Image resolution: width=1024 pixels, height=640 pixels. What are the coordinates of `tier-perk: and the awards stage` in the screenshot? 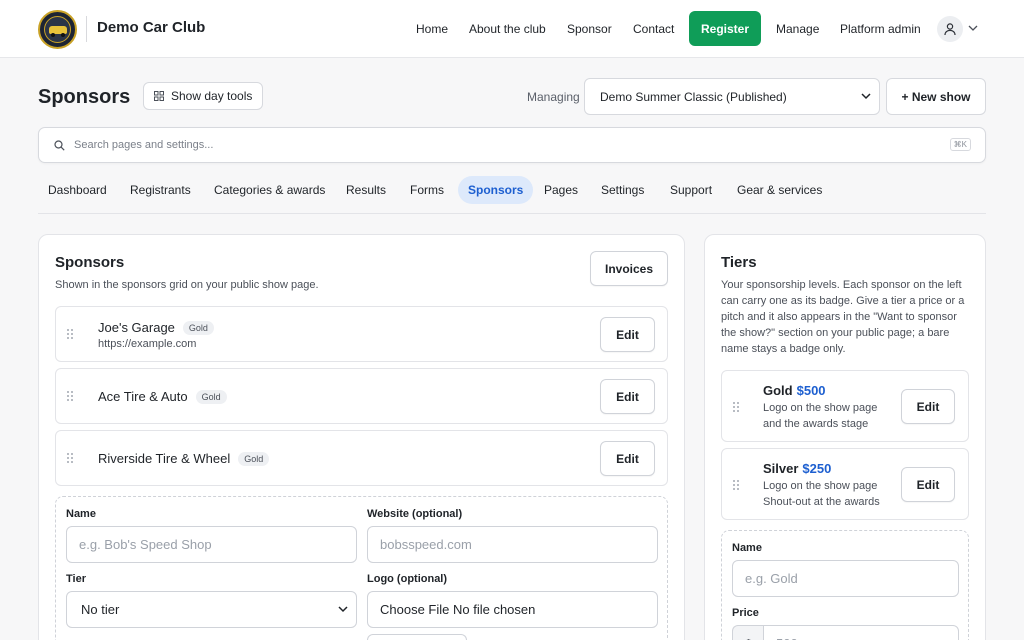 It's located at (816, 424).